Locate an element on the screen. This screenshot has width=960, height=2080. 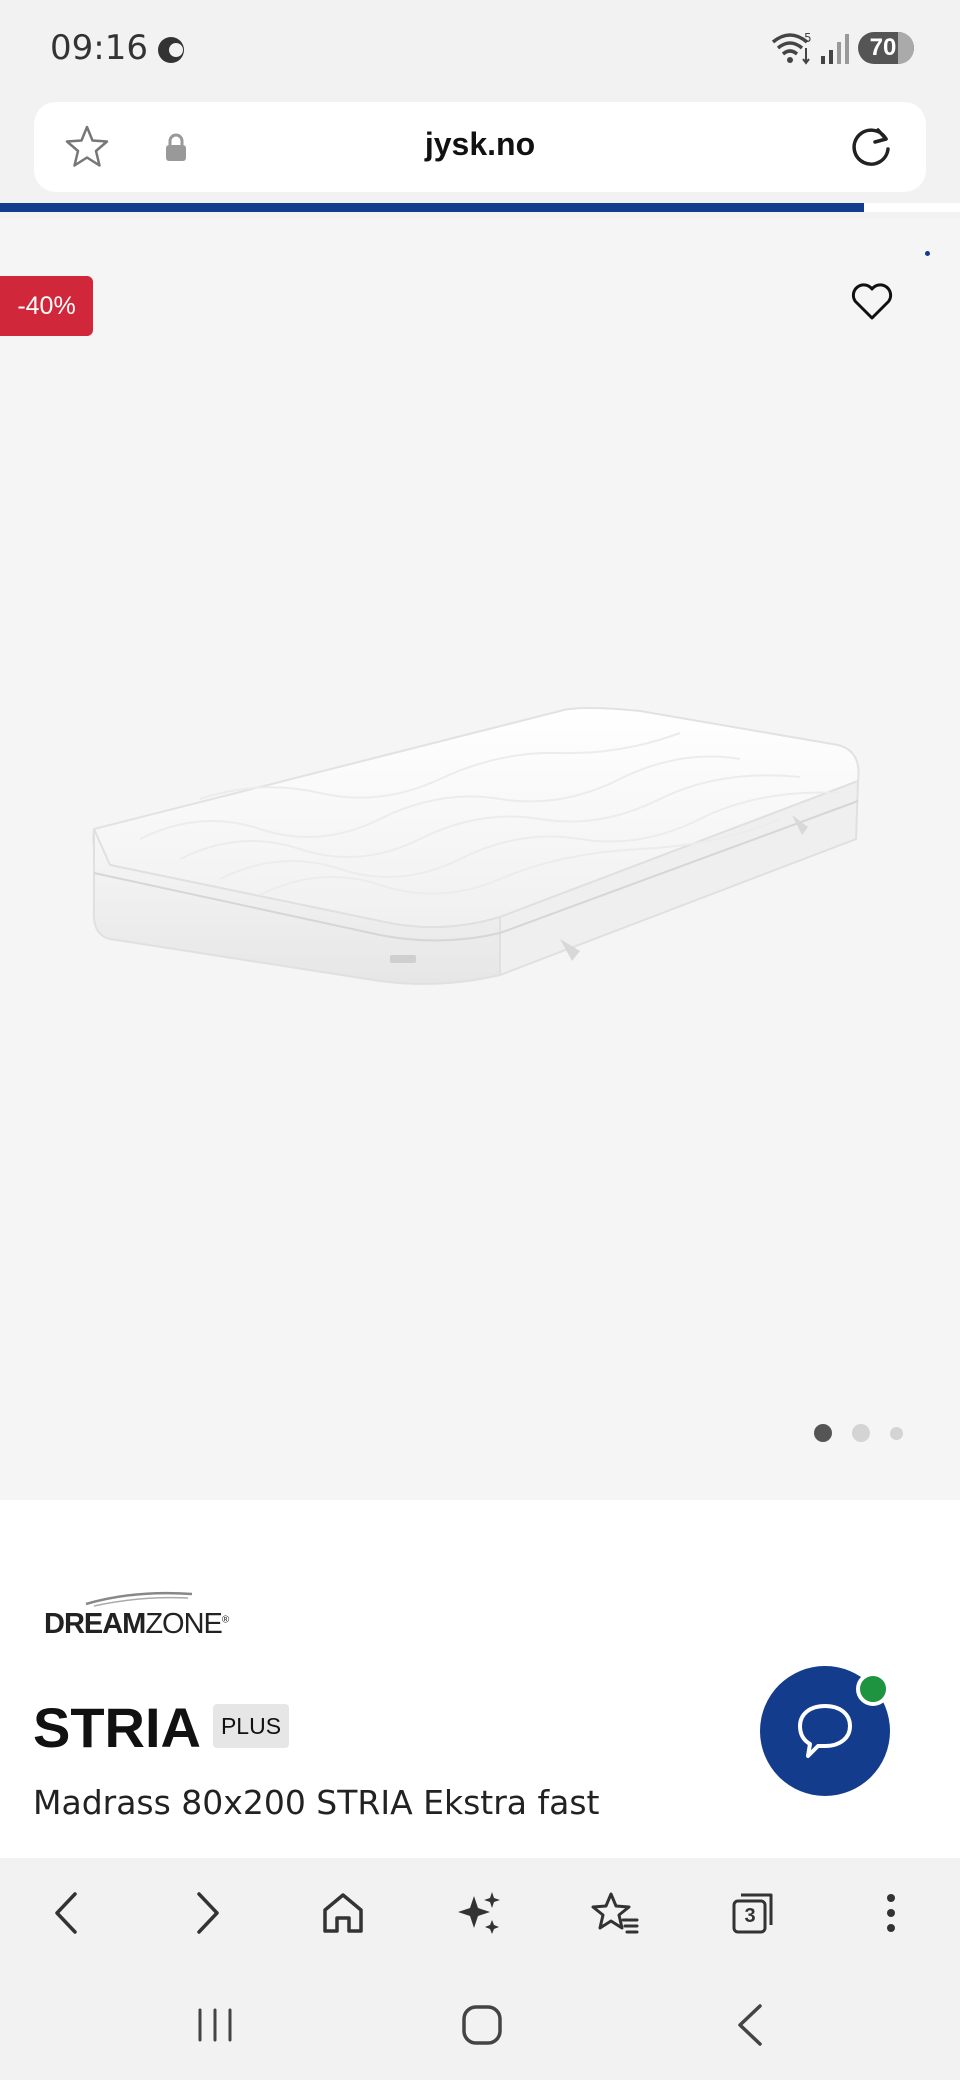
bookmarks-icon is located at coordinates (615, 1913).